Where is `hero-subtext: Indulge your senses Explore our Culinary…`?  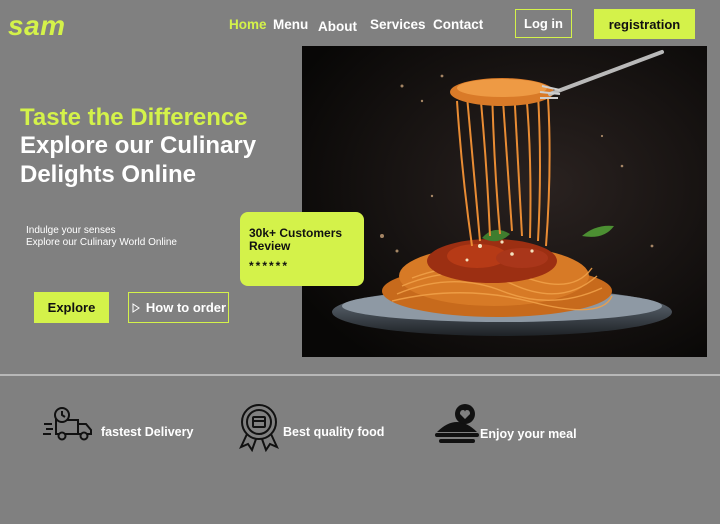
hero-subtext: Indulge your senses Explore our Culinary… is located at coordinates (101, 237).